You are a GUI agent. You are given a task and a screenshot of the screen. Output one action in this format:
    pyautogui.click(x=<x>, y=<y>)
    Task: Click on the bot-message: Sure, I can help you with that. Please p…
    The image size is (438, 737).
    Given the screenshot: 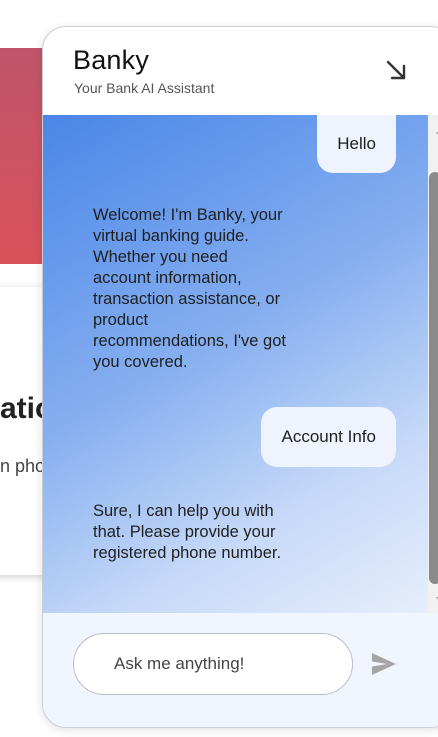 What is the action you would take?
    pyautogui.click(x=187, y=532)
    